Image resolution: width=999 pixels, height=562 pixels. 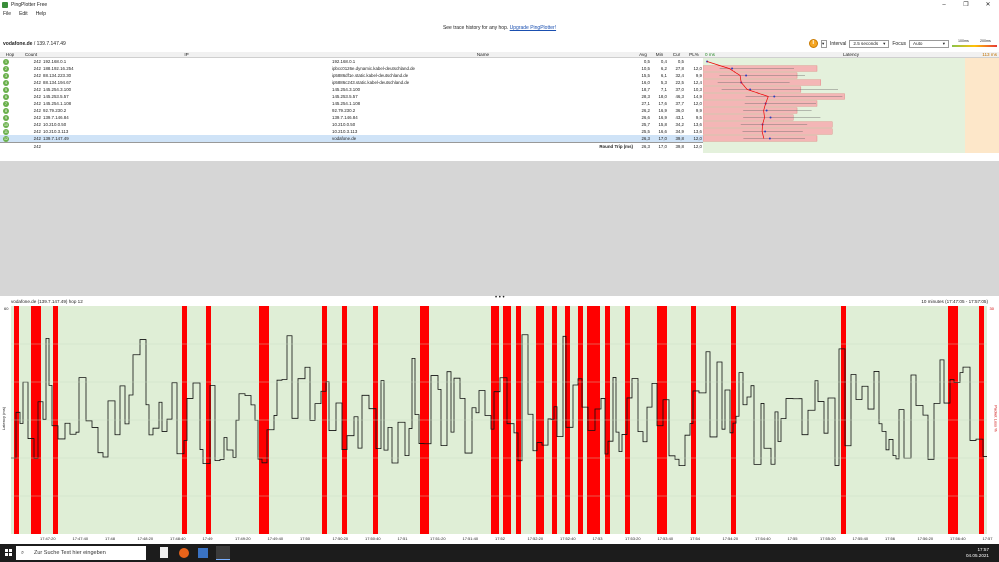 I want to click on x-tick-label: 17:50:40, so click(x=373, y=538).